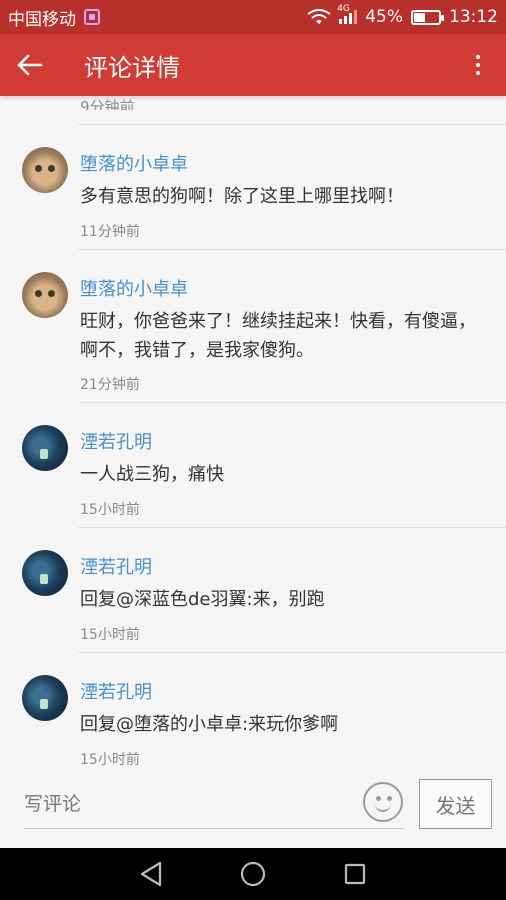 This screenshot has width=506, height=900. Describe the element at coordinates (319, 16) in the screenshot. I see `wifi-icon` at that location.